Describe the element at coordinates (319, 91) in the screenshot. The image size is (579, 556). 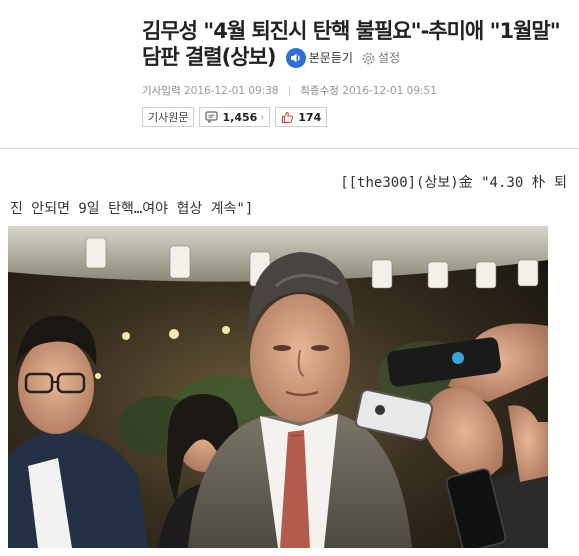
I see `modified-label: 최종수정` at that location.